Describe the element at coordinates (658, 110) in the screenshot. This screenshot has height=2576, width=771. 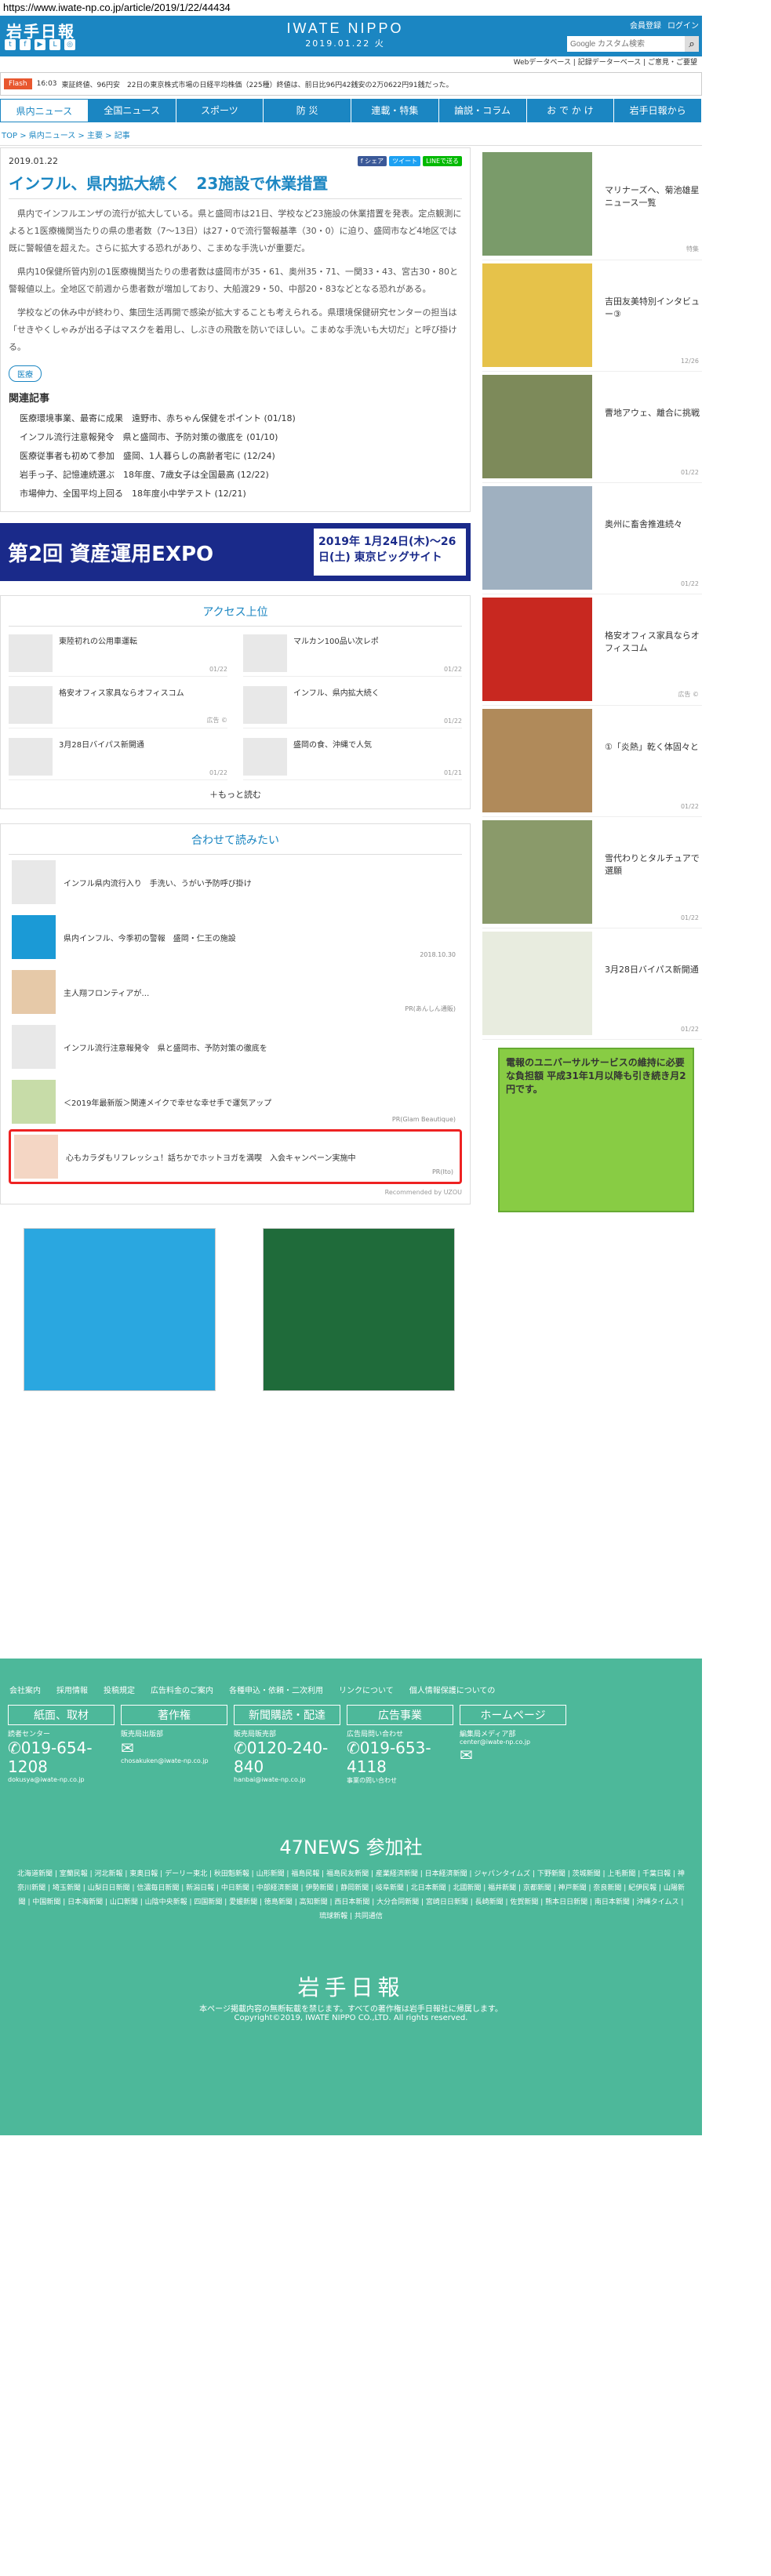
I see `nav-from-iwate: 岩手日報から` at that location.